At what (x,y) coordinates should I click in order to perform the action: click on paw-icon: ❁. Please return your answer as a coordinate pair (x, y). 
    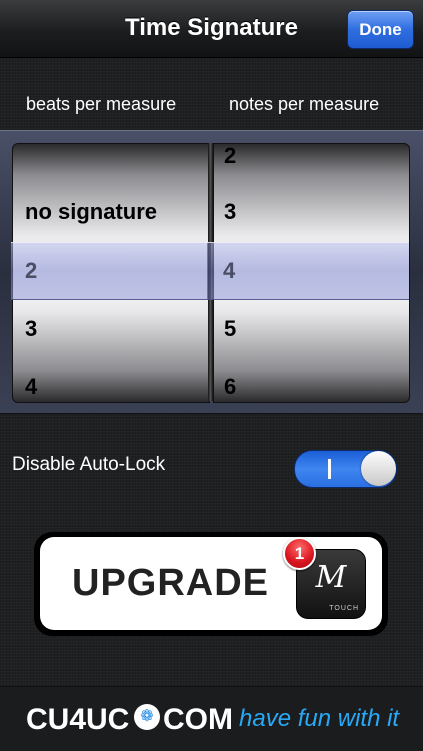
    Looking at the image, I should click on (147, 717).